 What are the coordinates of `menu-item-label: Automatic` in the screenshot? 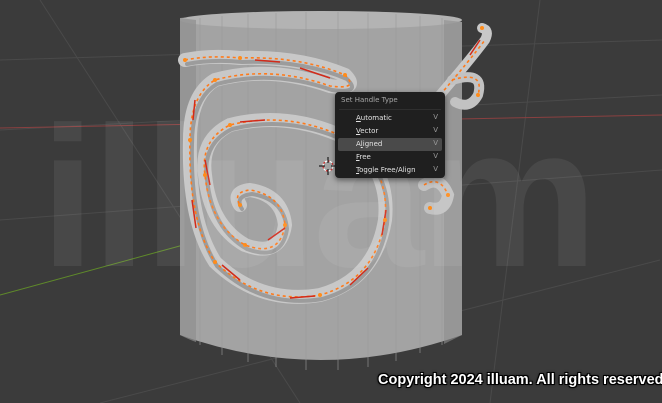 It's located at (374, 118).